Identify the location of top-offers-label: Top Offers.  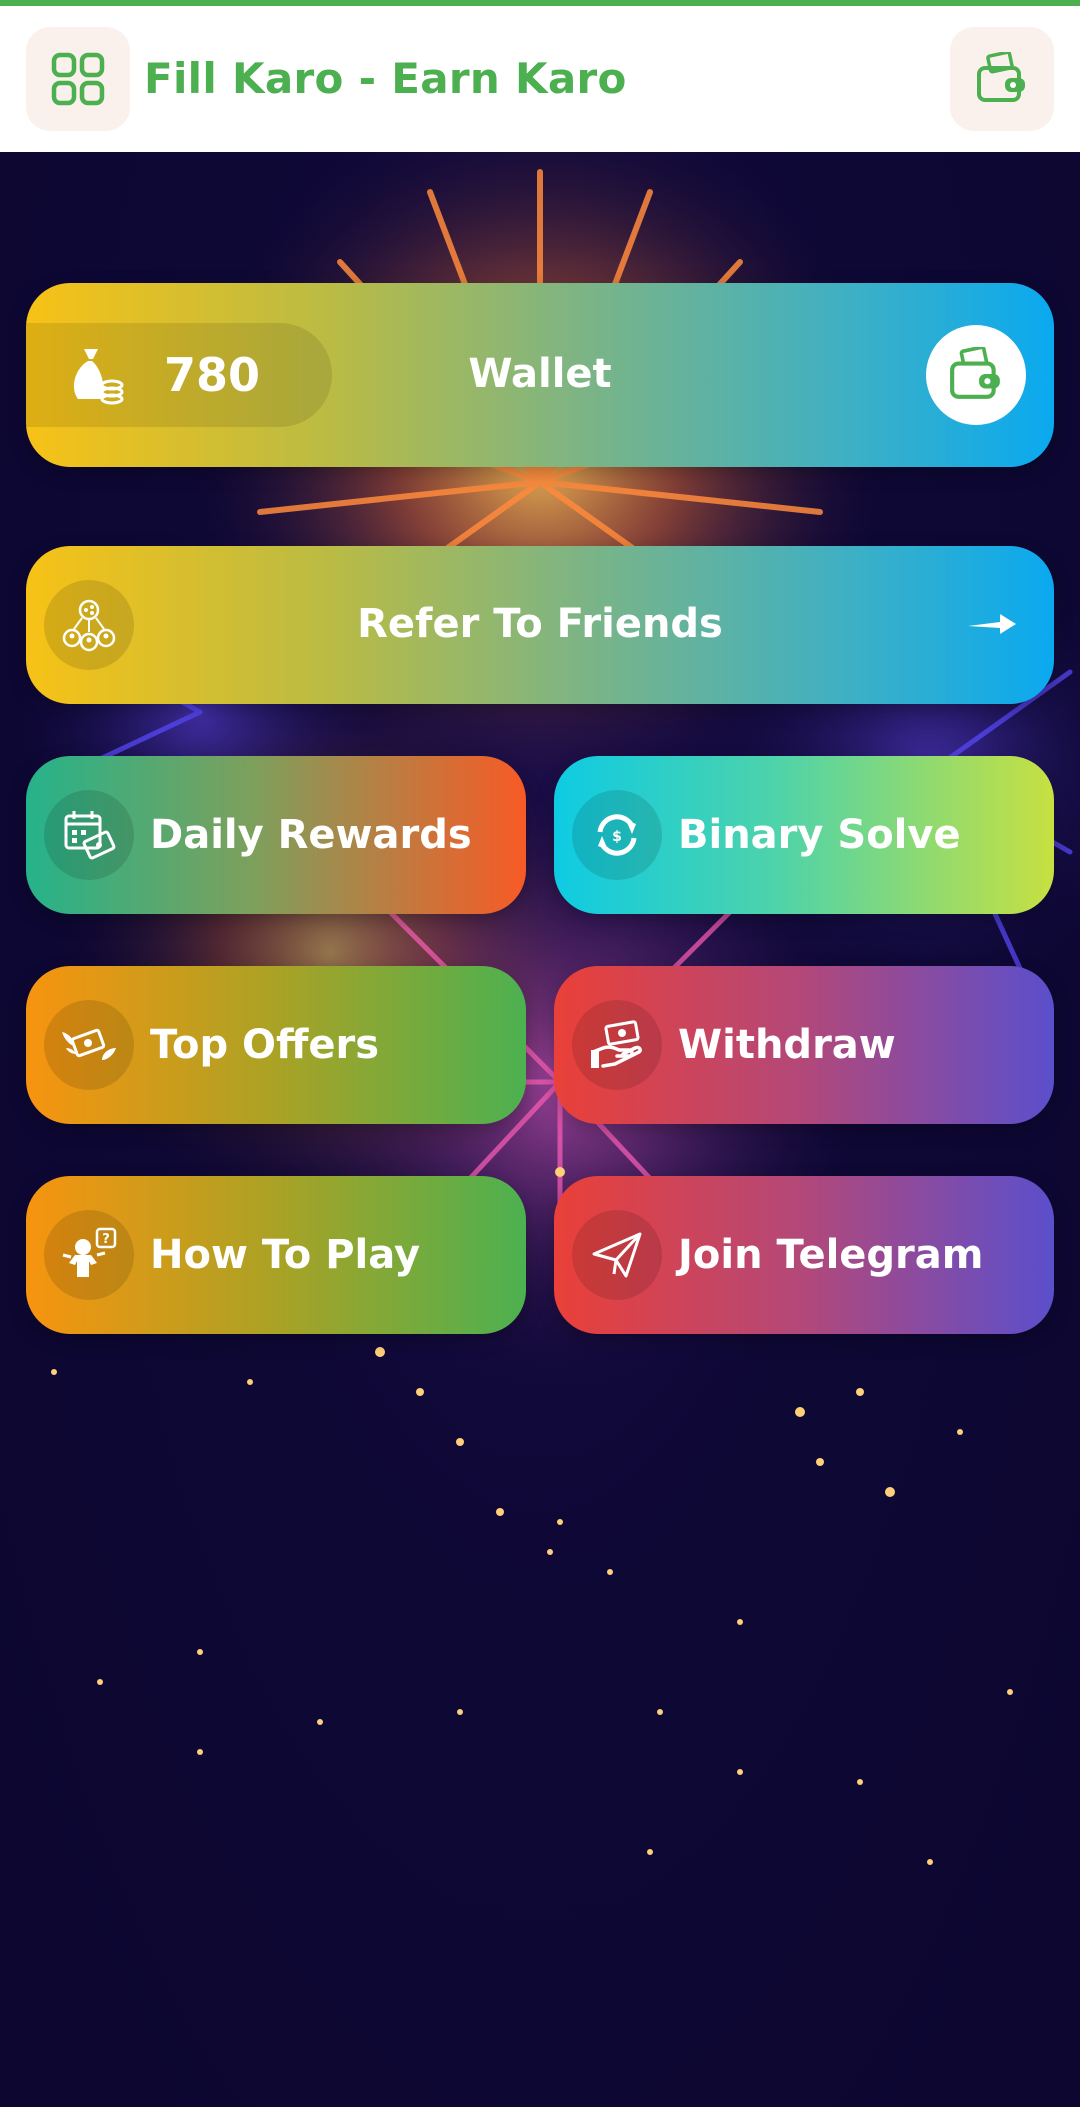
(265, 1045).